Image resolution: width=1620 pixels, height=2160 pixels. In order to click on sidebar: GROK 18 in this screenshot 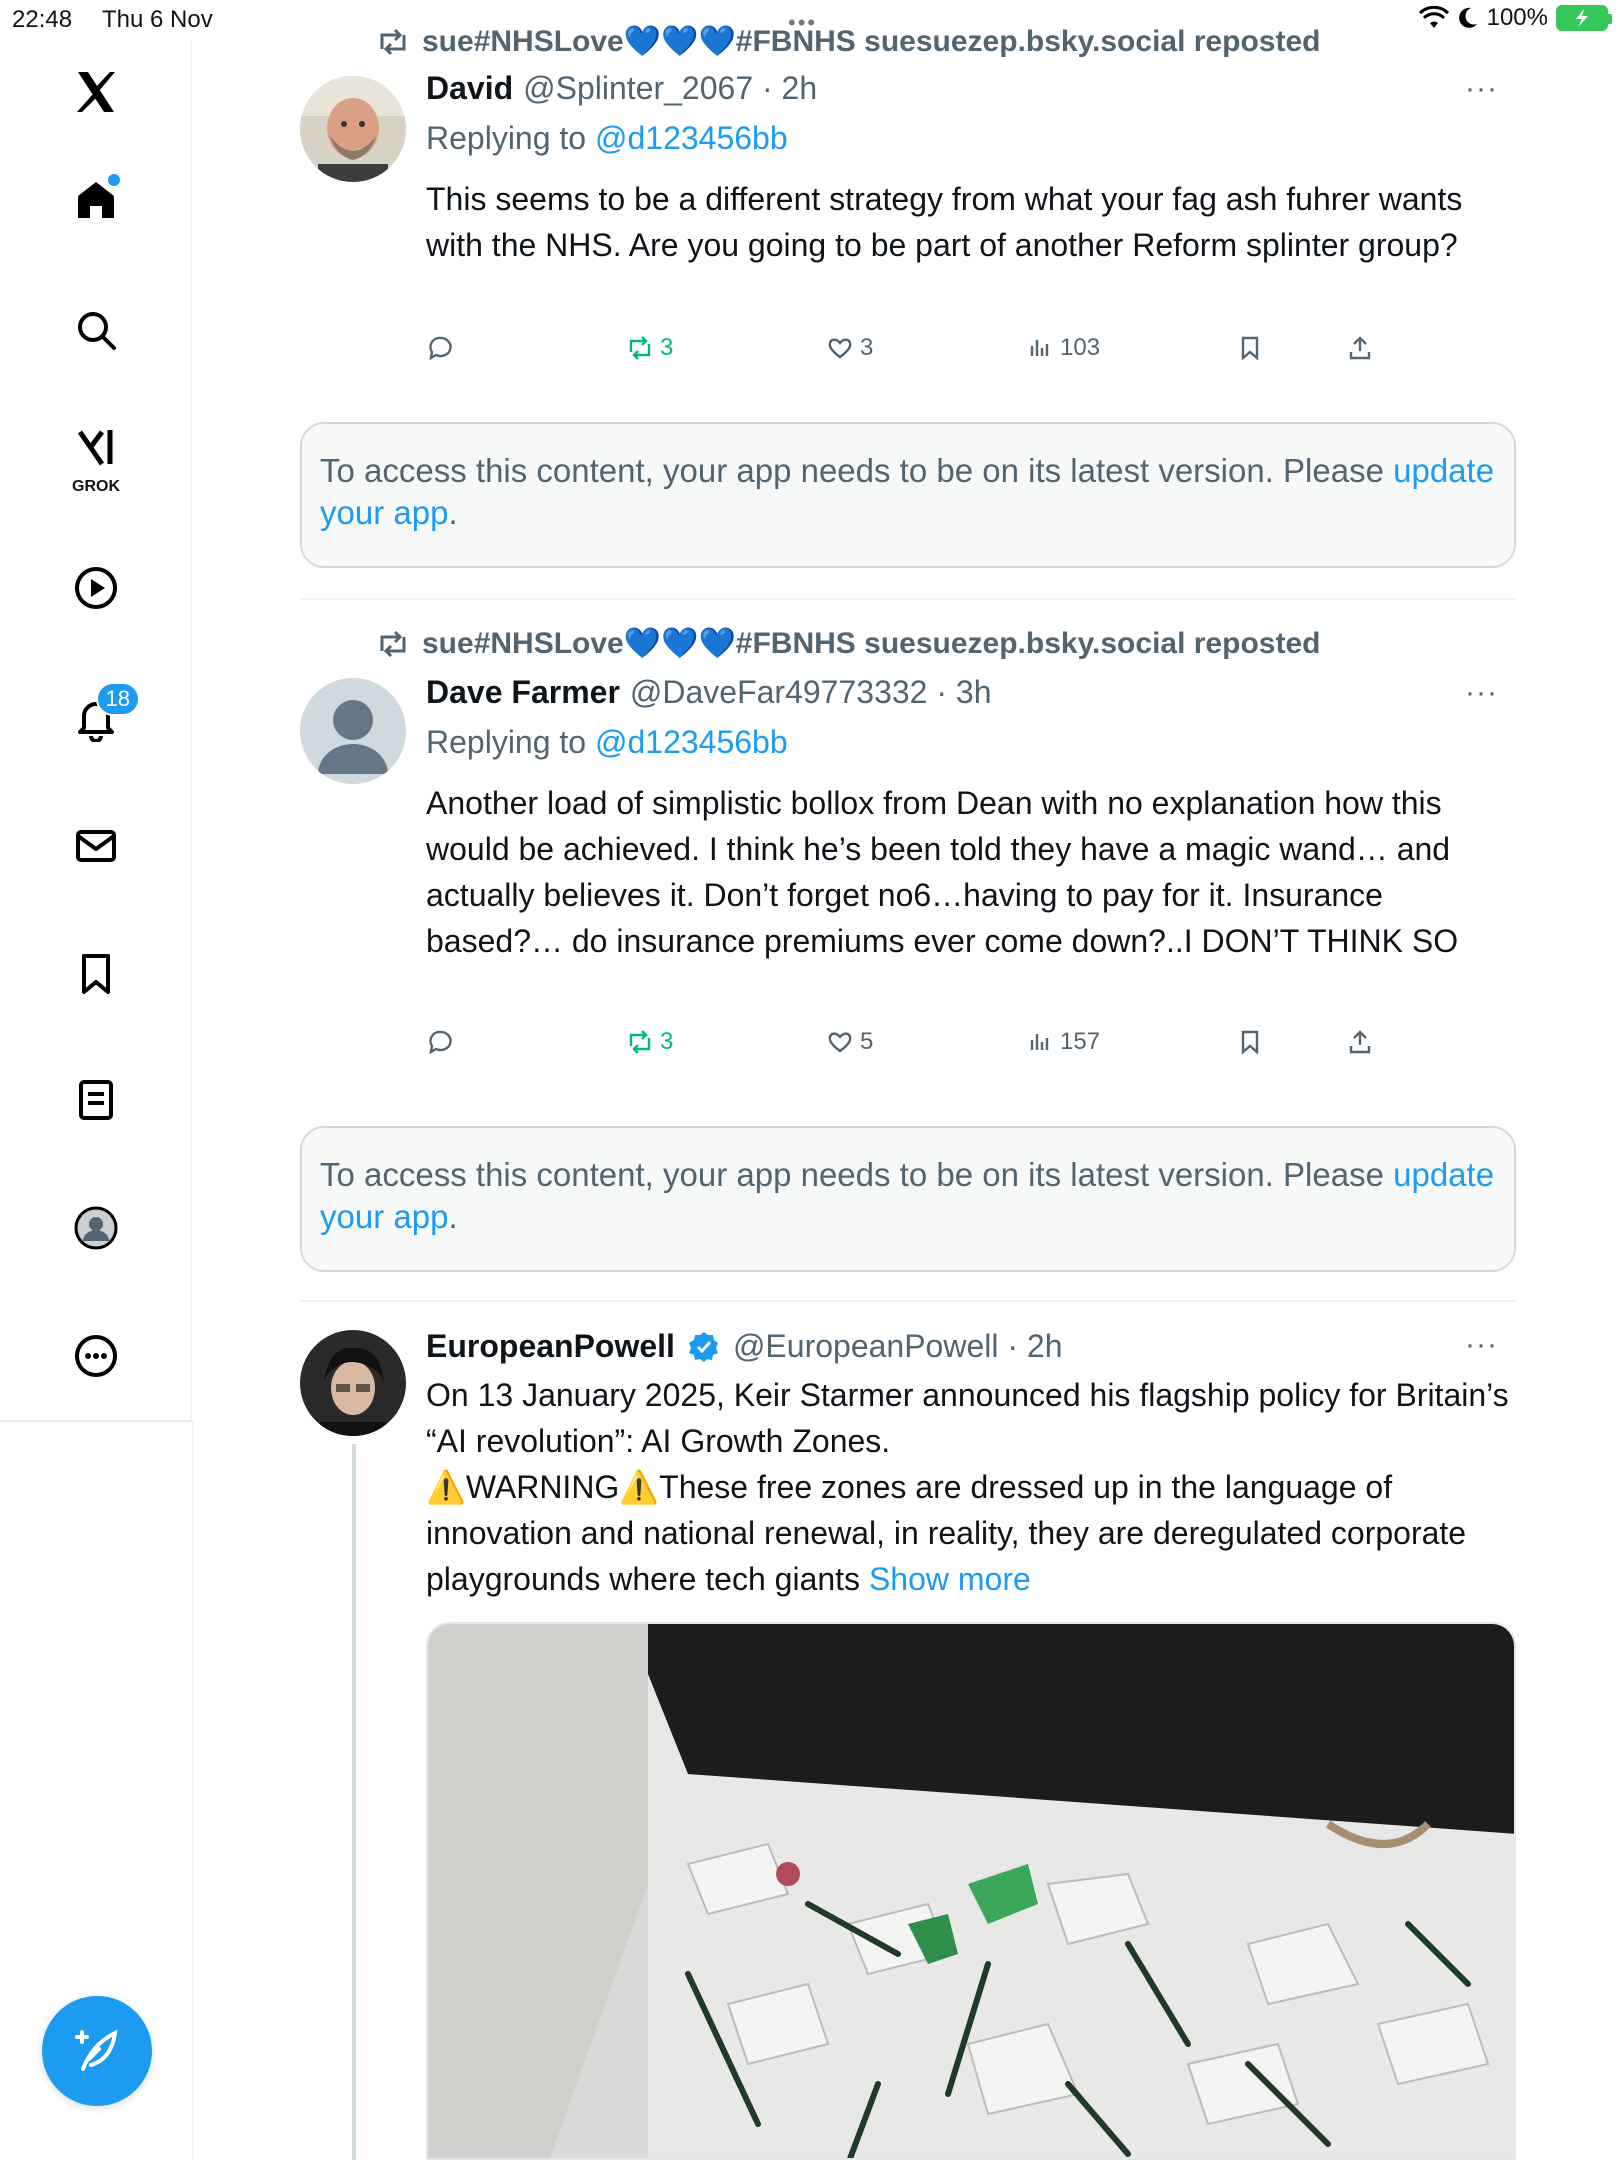, I will do `click(96, 730)`.